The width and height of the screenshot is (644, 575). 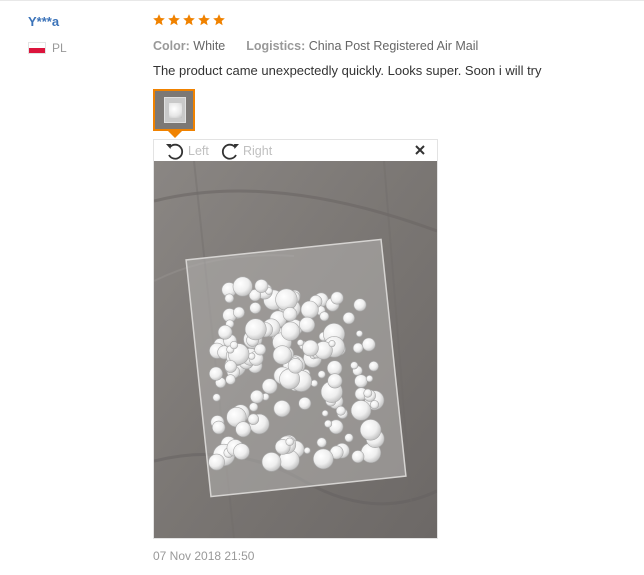 I want to click on close-viewer-button, so click(x=420, y=150).